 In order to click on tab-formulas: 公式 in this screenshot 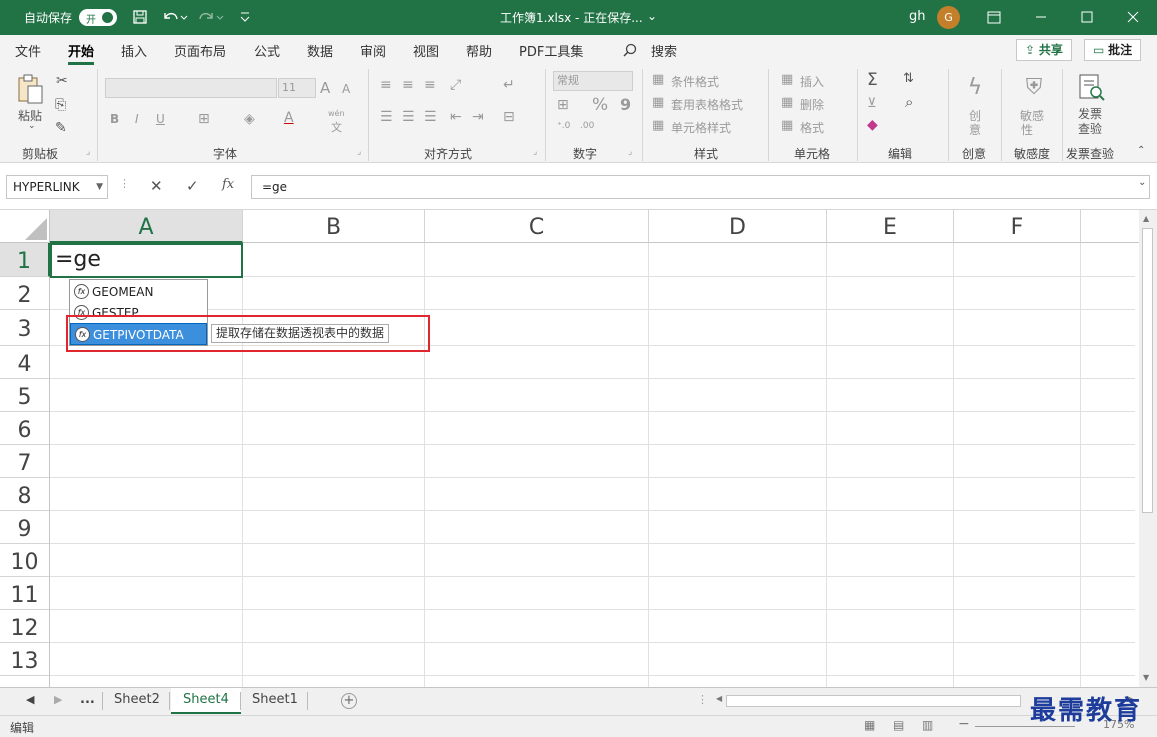, I will do `click(267, 50)`.